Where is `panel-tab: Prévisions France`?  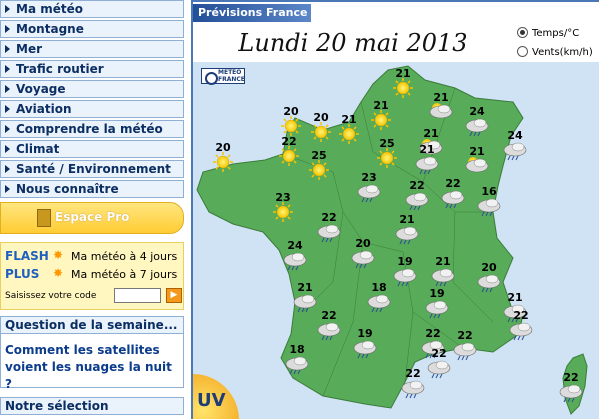
panel-tab: Prévisions France is located at coordinates (252, 13).